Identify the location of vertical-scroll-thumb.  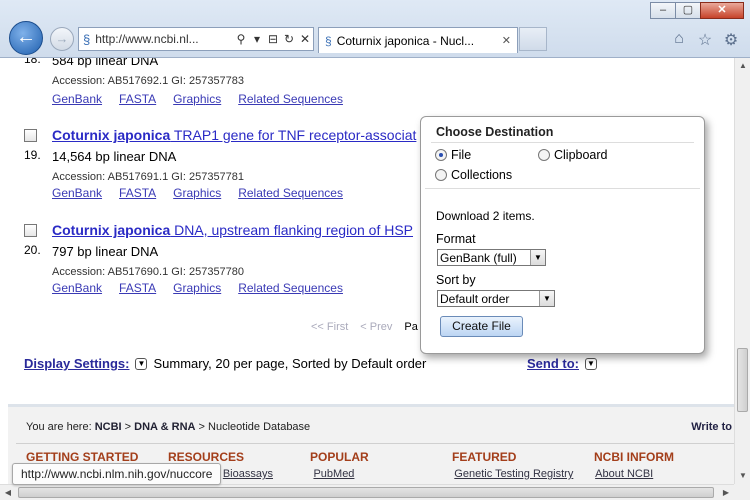
(742, 380).